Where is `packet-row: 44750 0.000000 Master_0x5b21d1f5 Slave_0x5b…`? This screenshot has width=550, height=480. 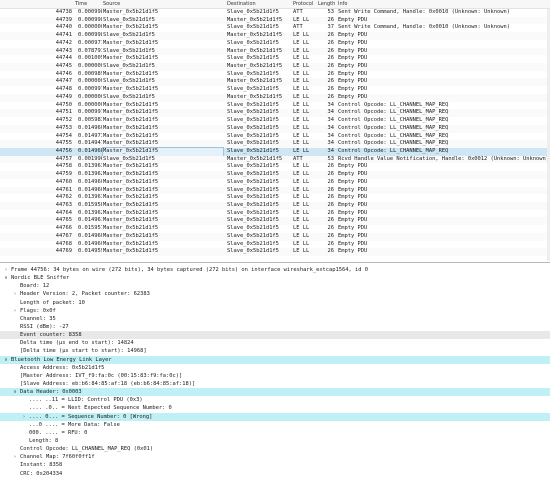
packet-row: 44750 0.000000 Master_0x5b21d1f5 Slave_0x5b… is located at coordinates (275, 105).